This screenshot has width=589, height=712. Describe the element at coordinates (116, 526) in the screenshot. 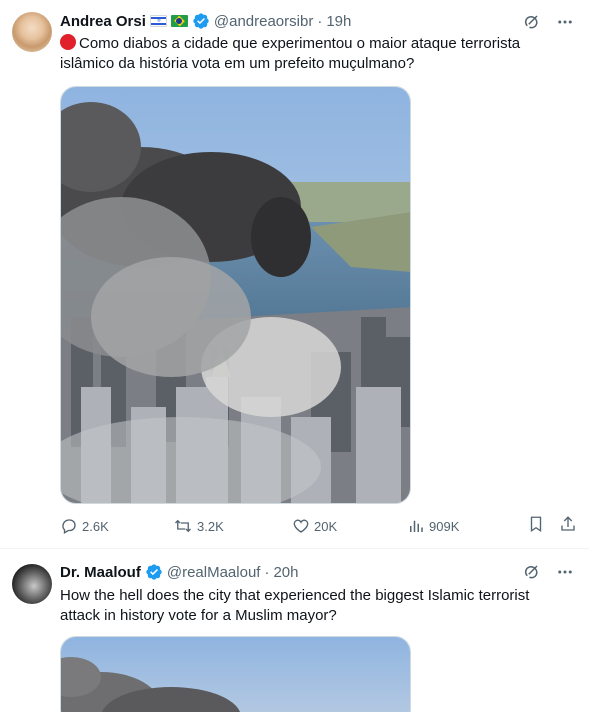

I see `reply-button: 2.6K` at that location.